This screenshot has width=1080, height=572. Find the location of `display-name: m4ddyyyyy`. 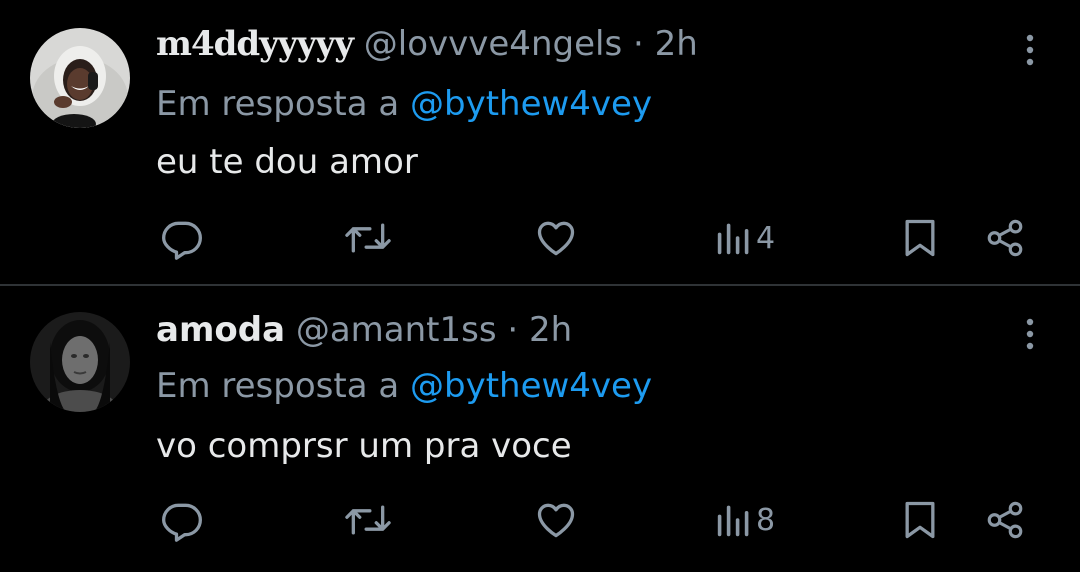

display-name: m4ddyyyyy is located at coordinates (255, 44).